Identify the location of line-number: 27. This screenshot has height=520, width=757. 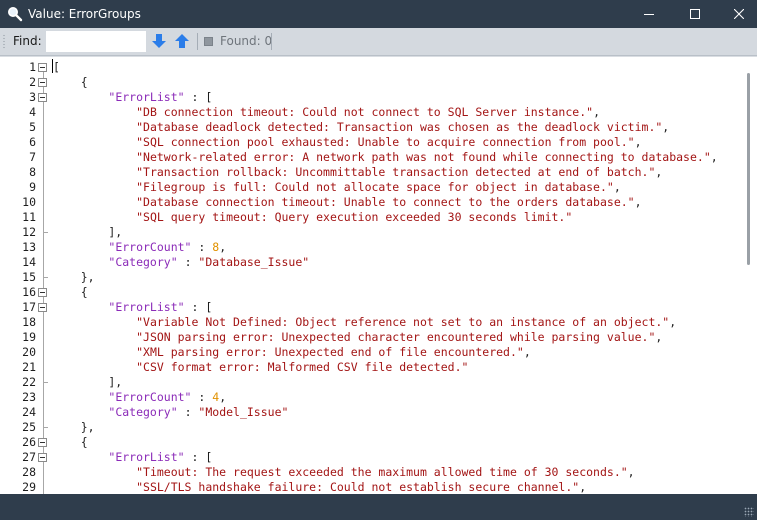
(29, 457).